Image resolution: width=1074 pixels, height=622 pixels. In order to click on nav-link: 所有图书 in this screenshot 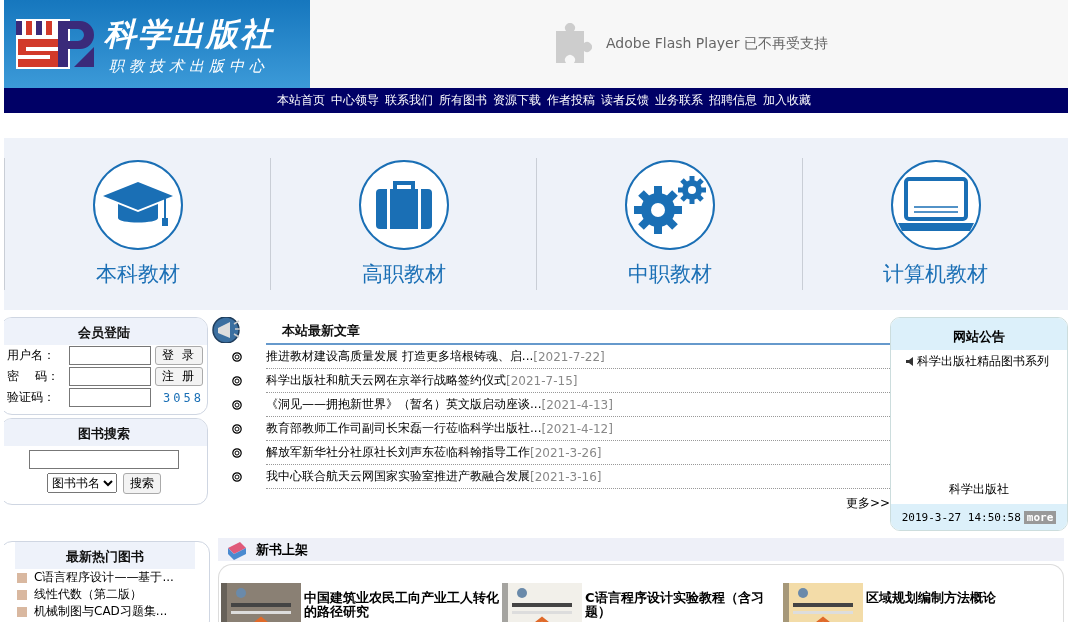, I will do `click(463, 100)`.